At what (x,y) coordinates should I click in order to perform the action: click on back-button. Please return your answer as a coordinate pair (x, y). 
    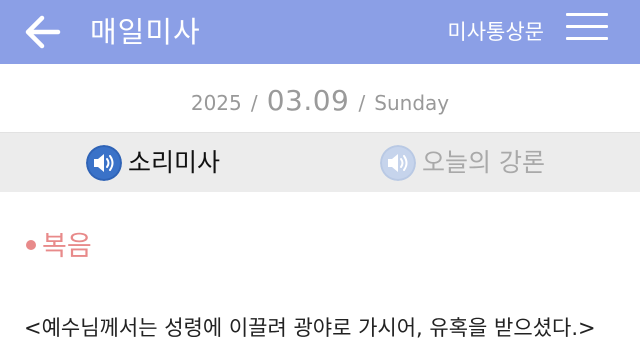
    Looking at the image, I should click on (44, 32).